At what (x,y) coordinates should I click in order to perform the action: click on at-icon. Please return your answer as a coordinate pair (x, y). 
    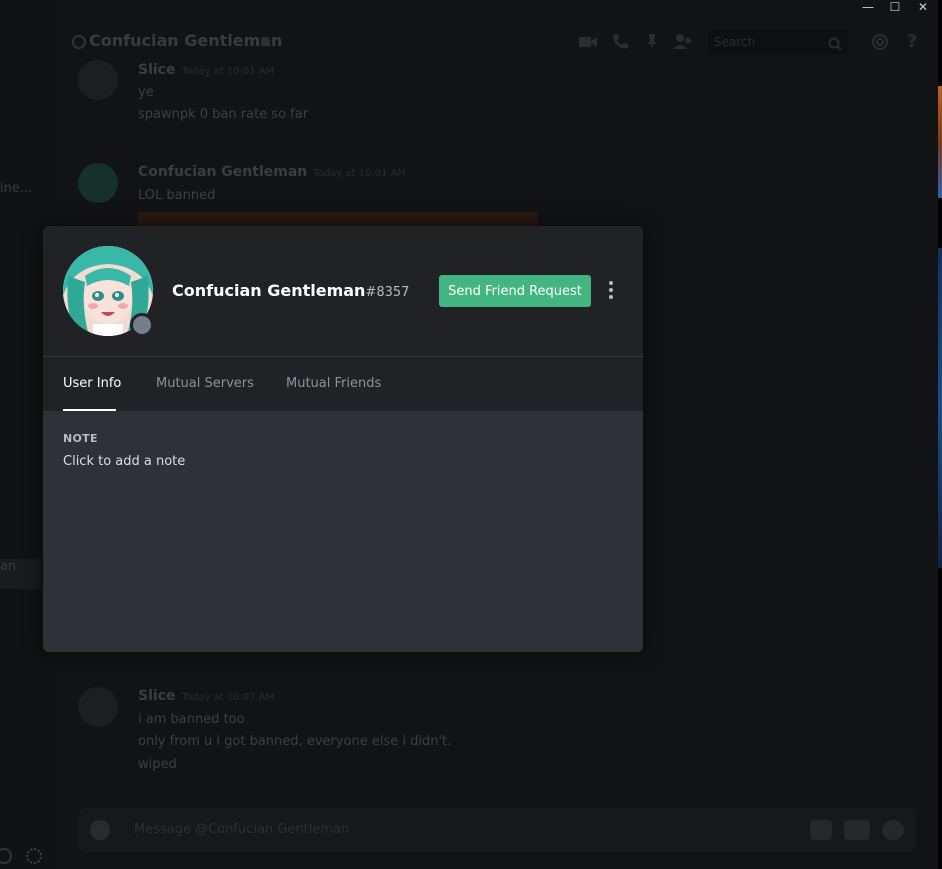
    Looking at the image, I should click on (79, 42).